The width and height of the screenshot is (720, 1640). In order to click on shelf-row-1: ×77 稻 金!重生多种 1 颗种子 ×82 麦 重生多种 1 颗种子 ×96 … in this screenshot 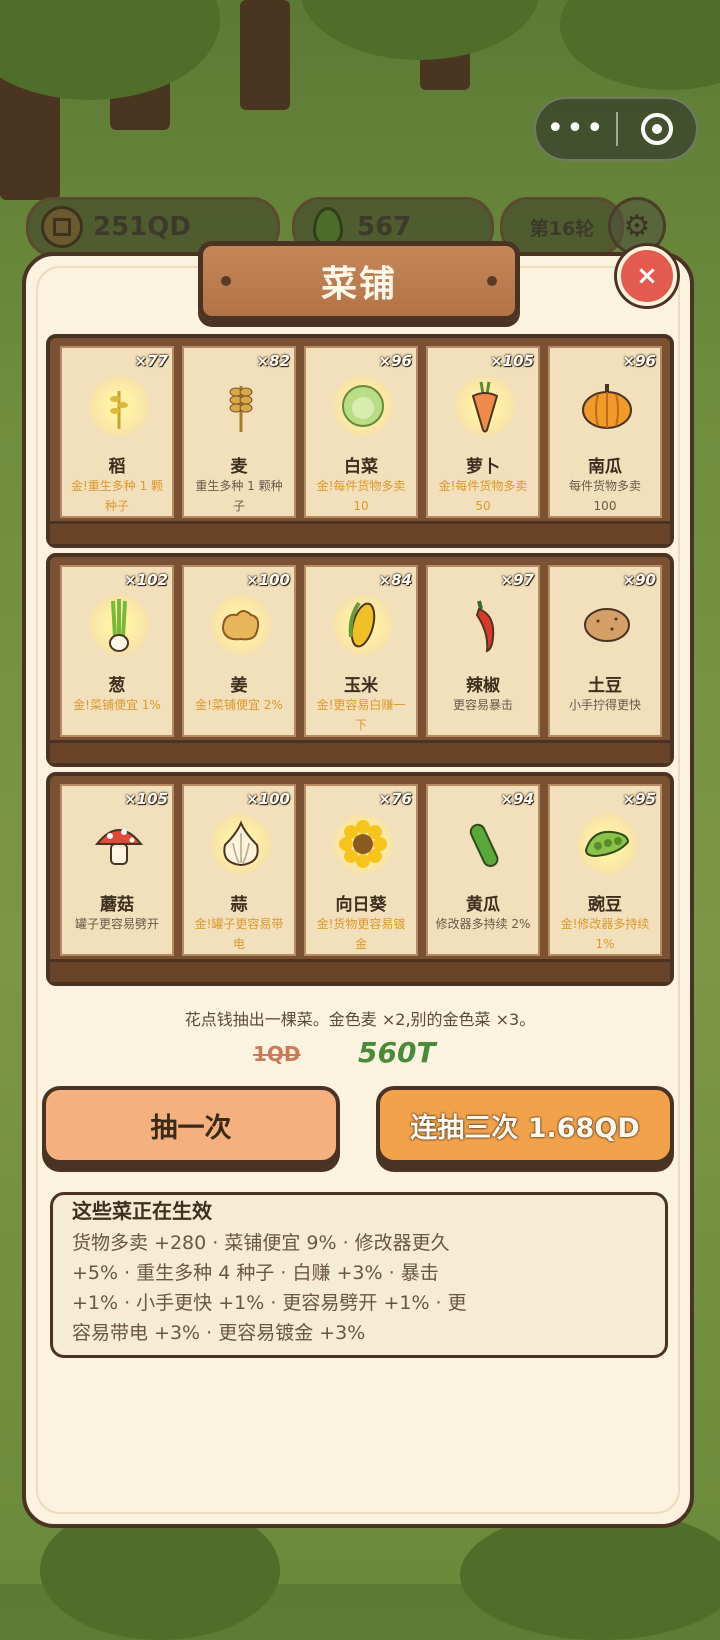, I will do `click(360, 441)`.